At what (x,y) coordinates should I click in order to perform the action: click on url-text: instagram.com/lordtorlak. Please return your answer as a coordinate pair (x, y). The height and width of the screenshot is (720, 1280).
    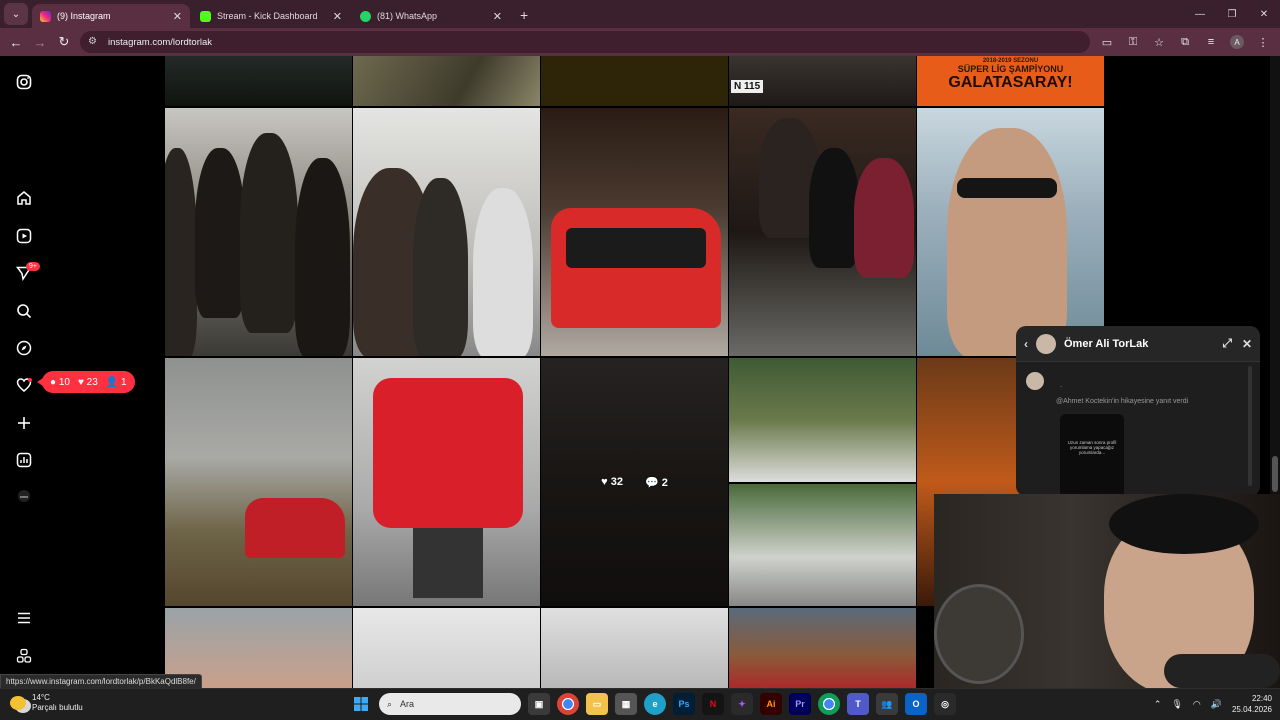
    Looking at the image, I should click on (160, 42).